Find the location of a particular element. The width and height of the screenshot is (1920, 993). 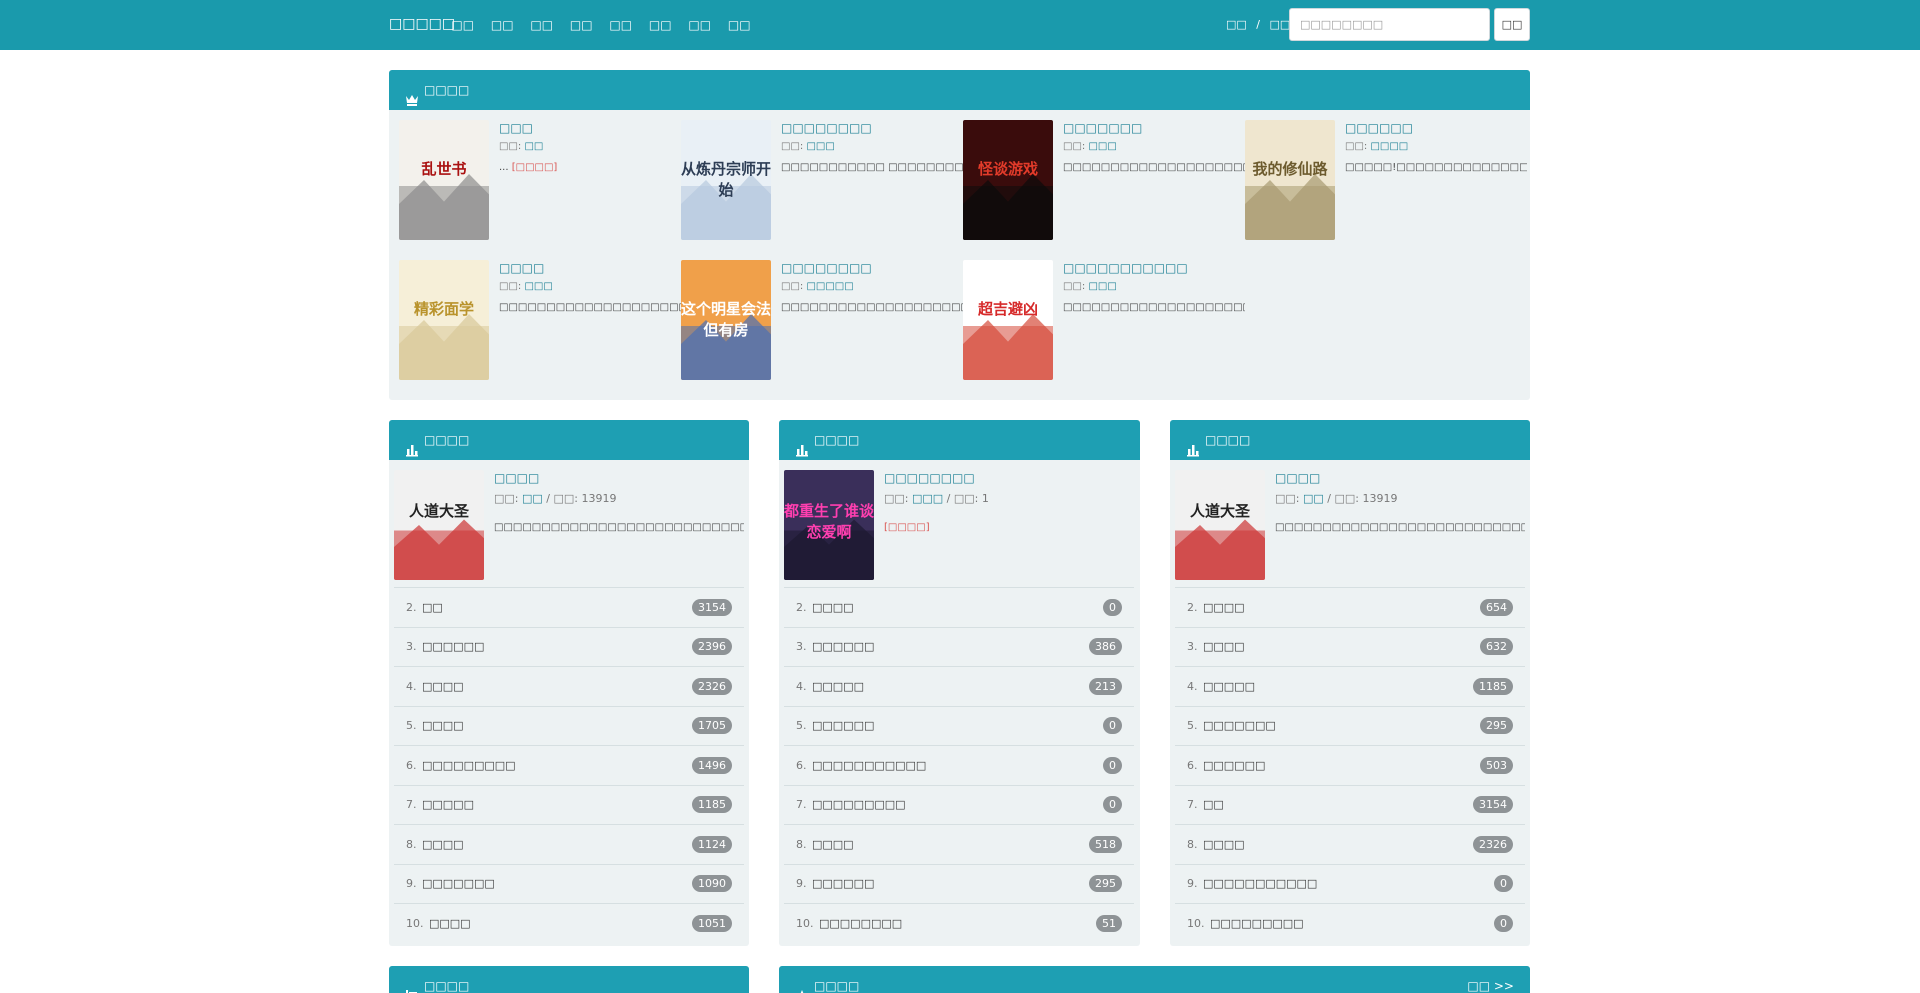

book-info: □□□□□□□□ □□: □□□ / □□: 1 [□□□□] is located at coordinates (1009, 502).